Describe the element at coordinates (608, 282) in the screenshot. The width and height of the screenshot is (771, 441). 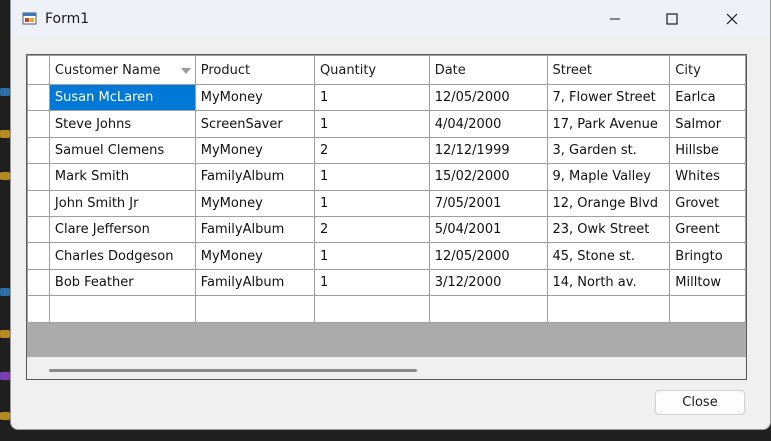
I see `grid-cell: 14, North av.` at that location.